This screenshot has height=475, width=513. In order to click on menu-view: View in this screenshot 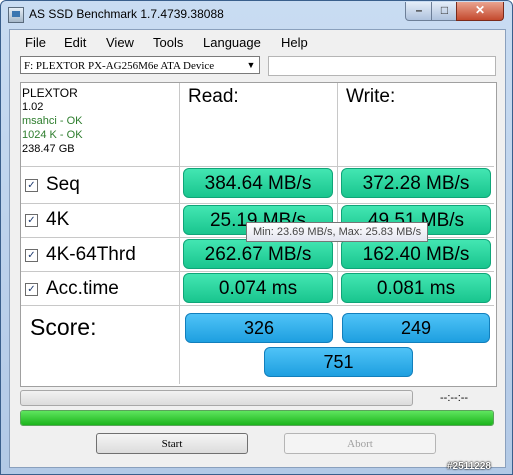, I will do `click(120, 42)`.